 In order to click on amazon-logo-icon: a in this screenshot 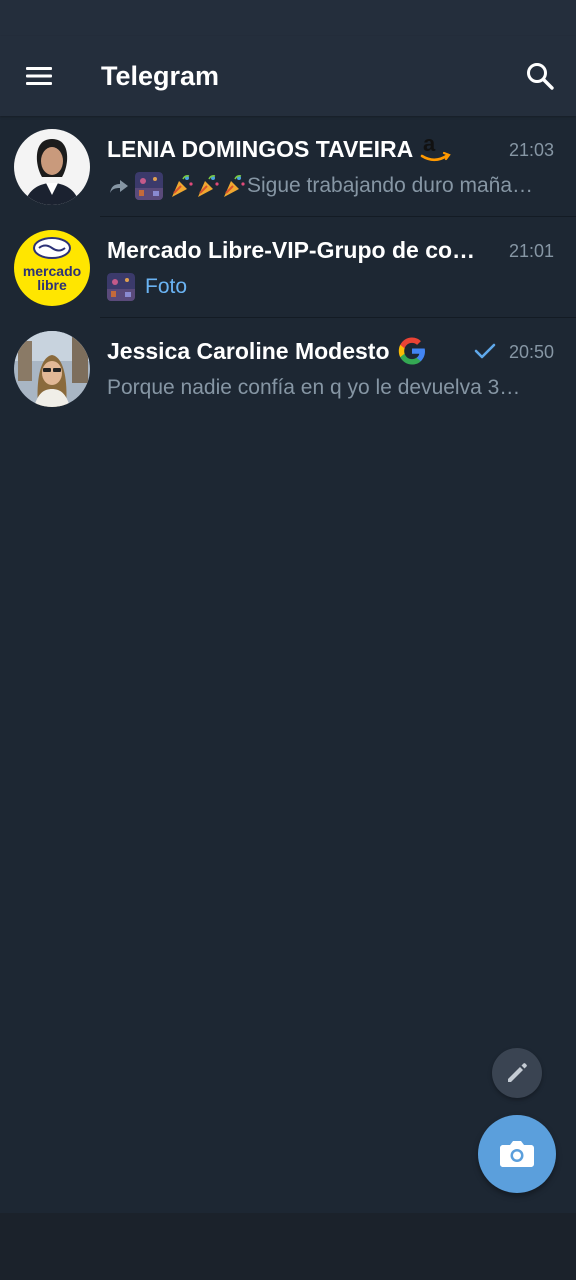, I will do `click(435, 148)`.